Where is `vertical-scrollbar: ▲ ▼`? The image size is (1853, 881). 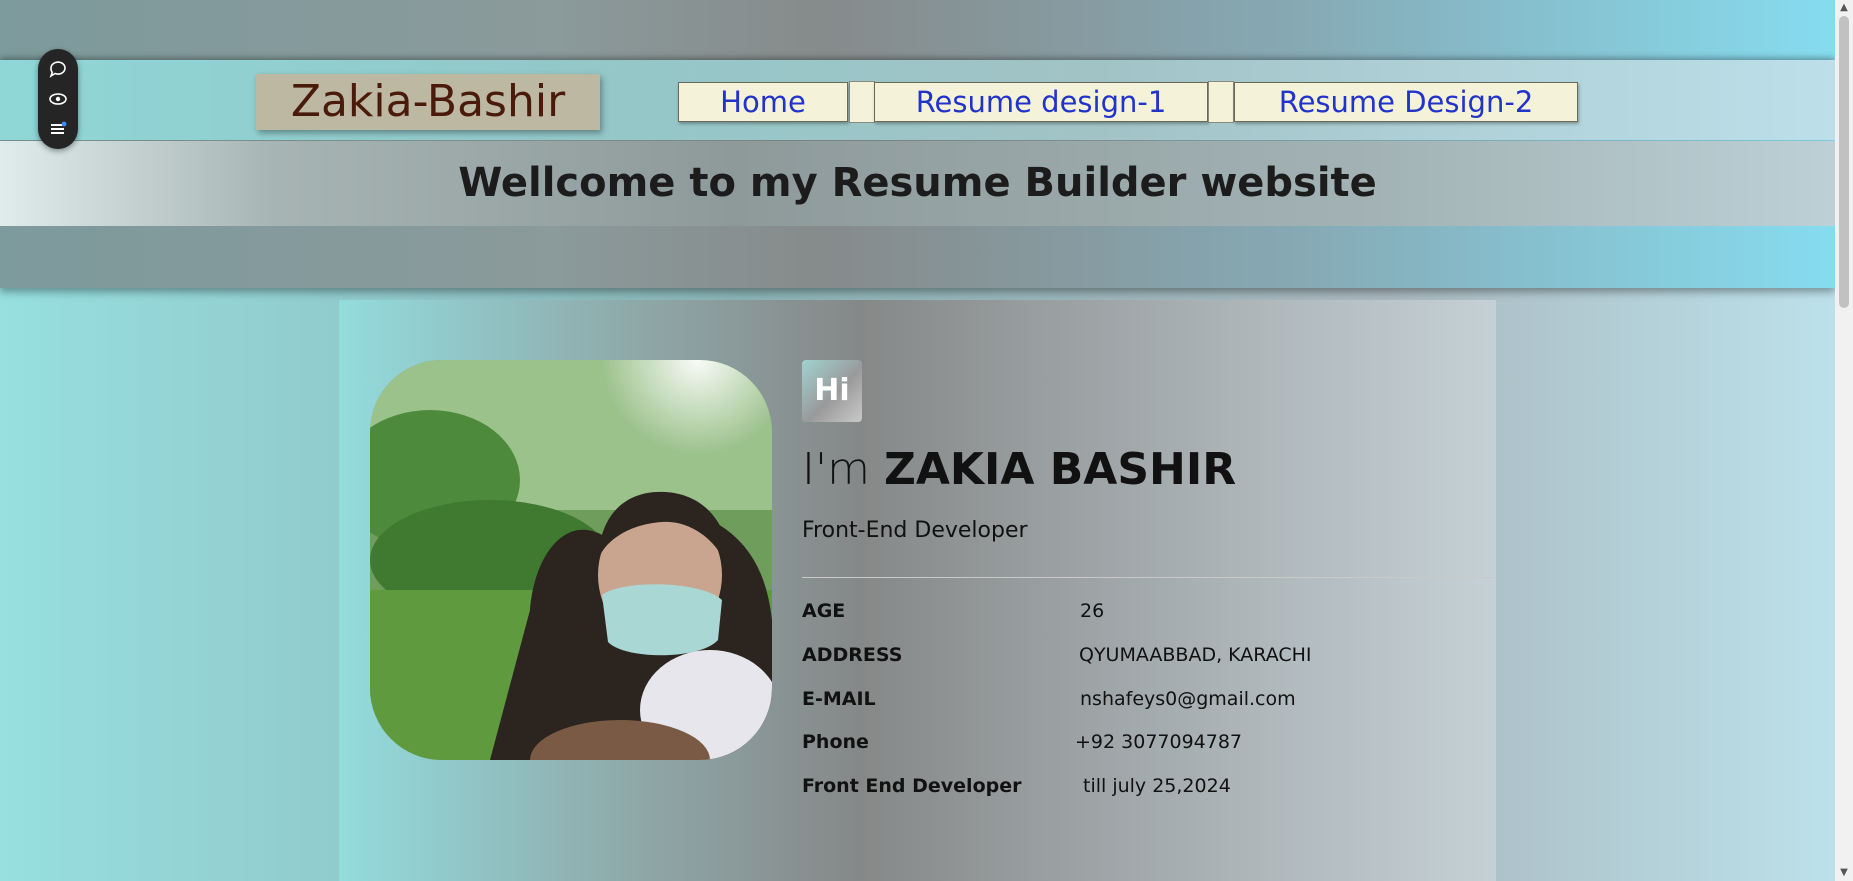
vertical-scrollbar: ▲ ▼ is located at coordinates (1844, 440).